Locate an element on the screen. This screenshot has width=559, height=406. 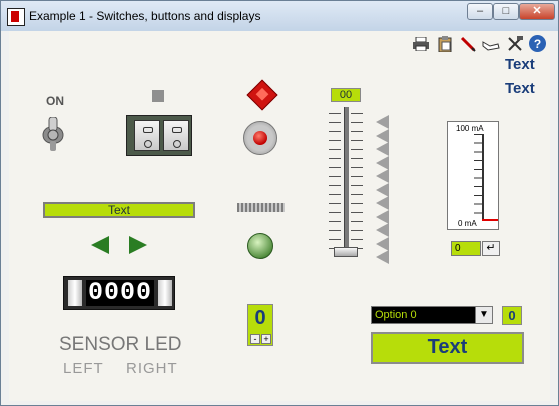
maximize-button: □ is located at coordinates (506, 11).